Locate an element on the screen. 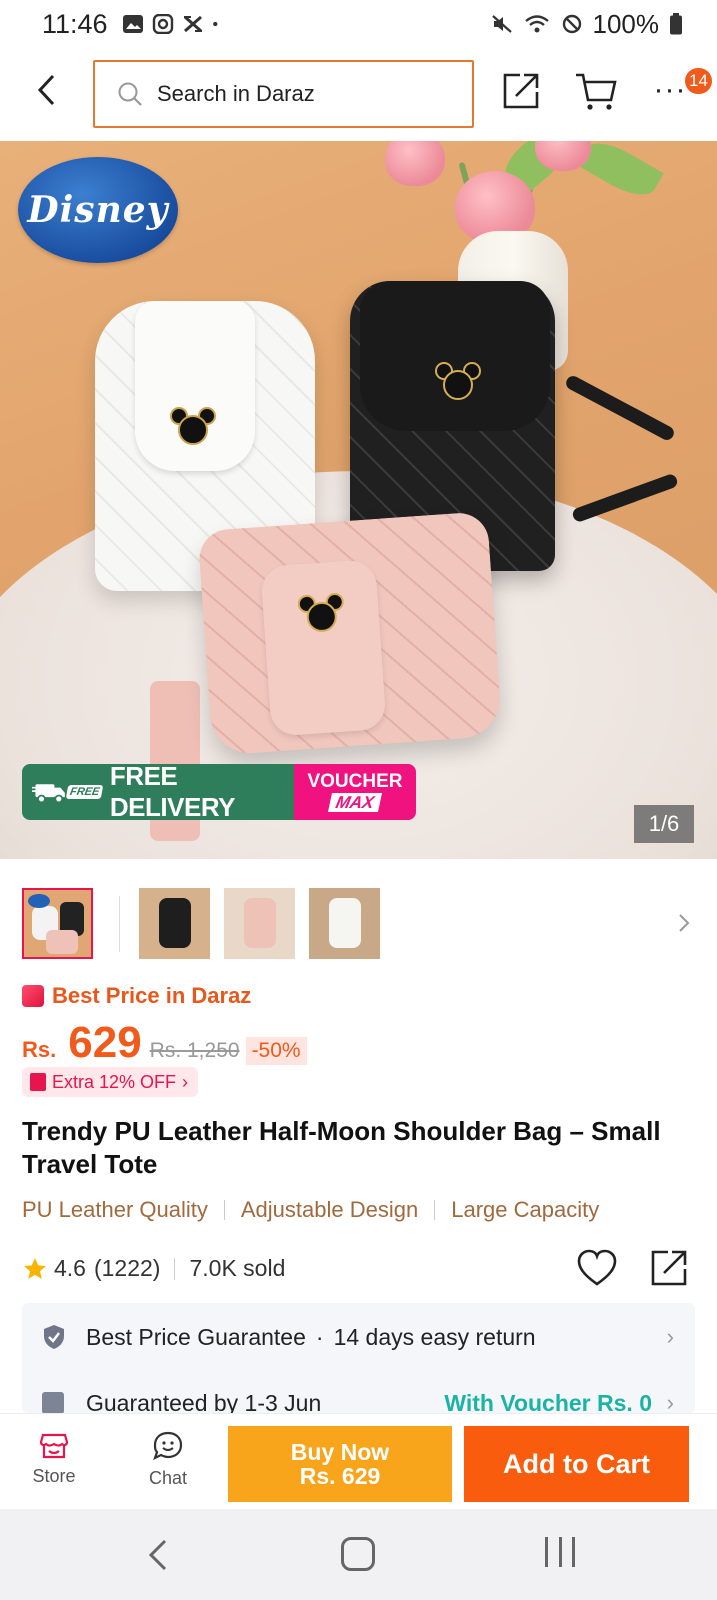  buy-now-label: Buy Now is located at coordinates (340, 1452).